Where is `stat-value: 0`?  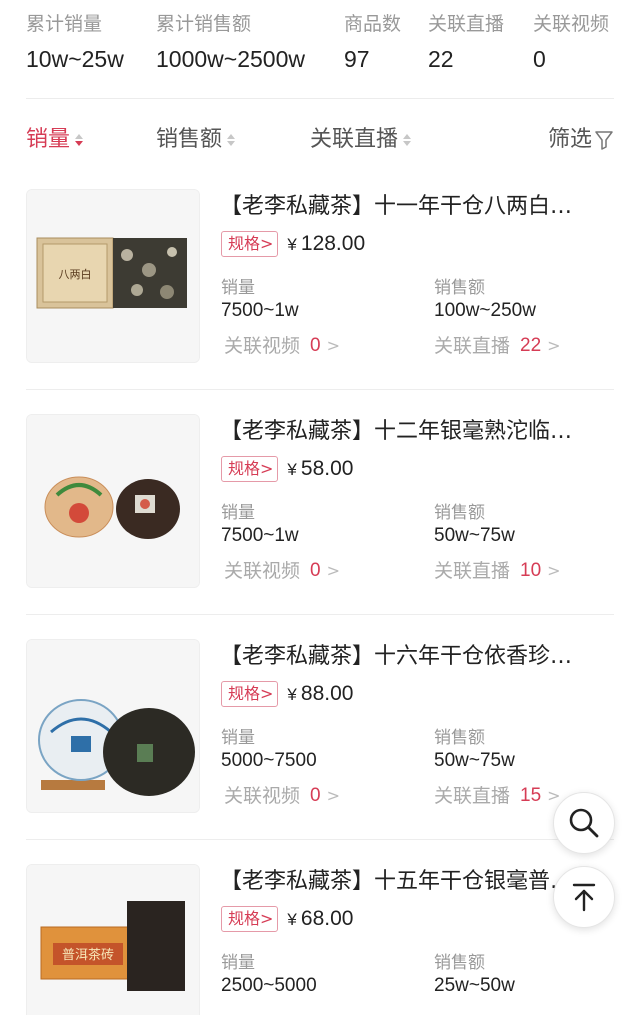 stat-value: 0 is located at coordinates (539, 59).